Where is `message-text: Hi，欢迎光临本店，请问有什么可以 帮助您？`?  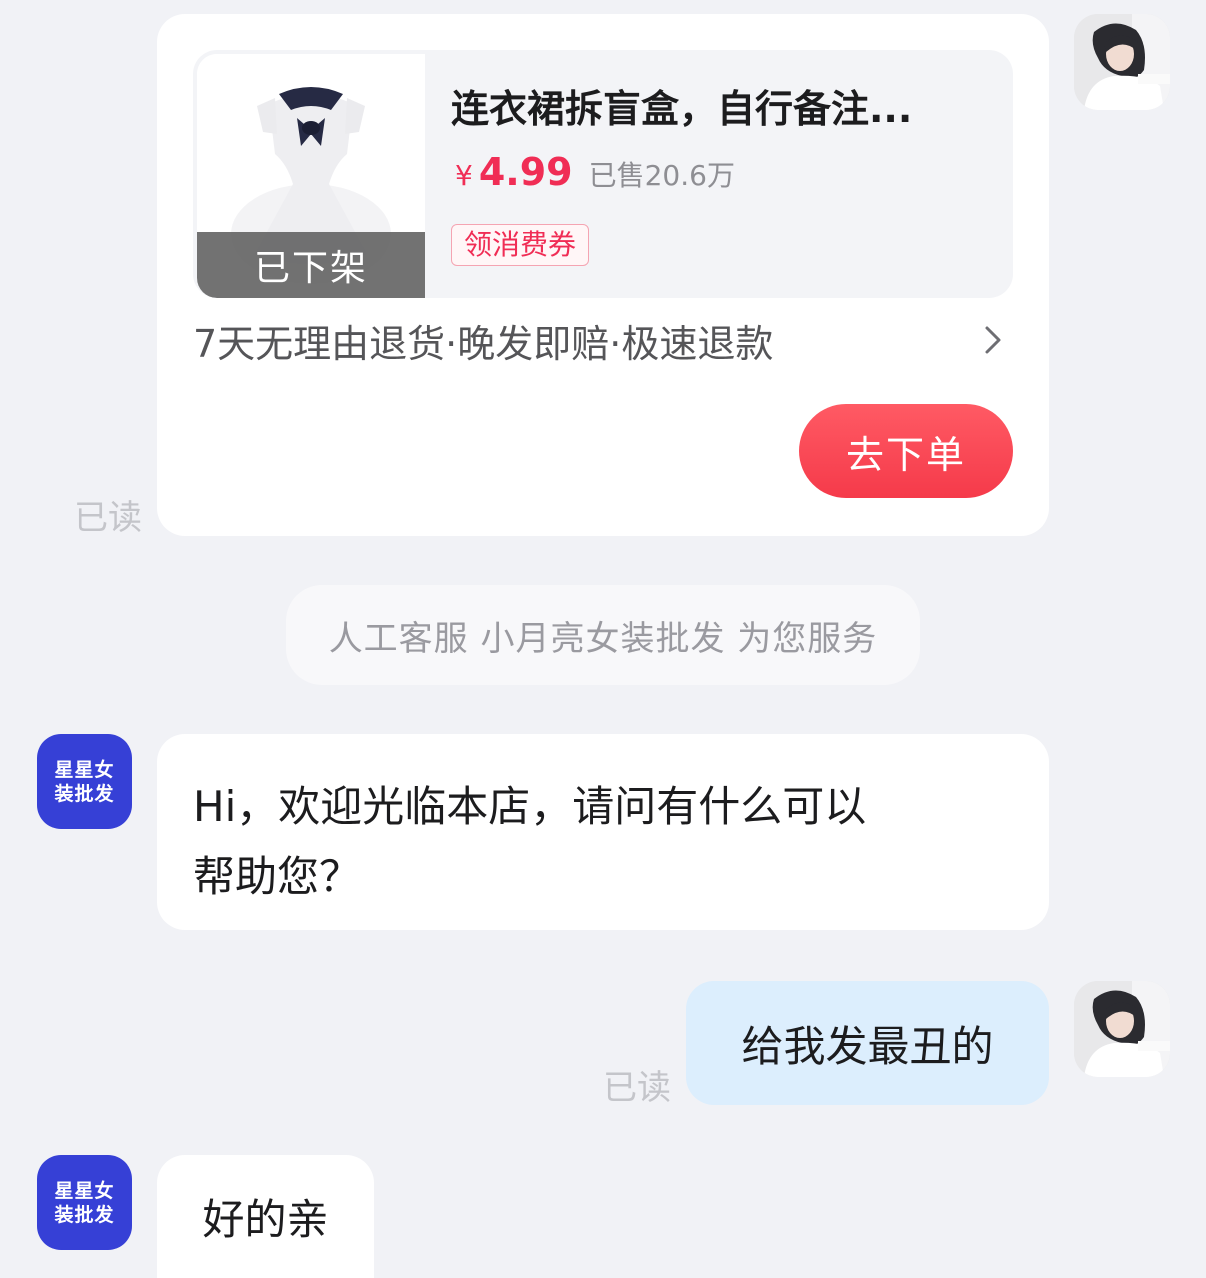
message-text: Hi，欢迎光临本店，请问有什么可以 帮助您？ is located at coordinates (529, 842).